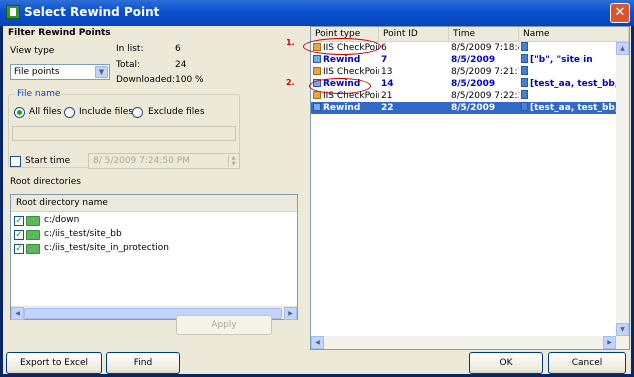 This screenshot has width=634, height=377. I want to click on root-directories-label: Root directories, so click(45, 182).